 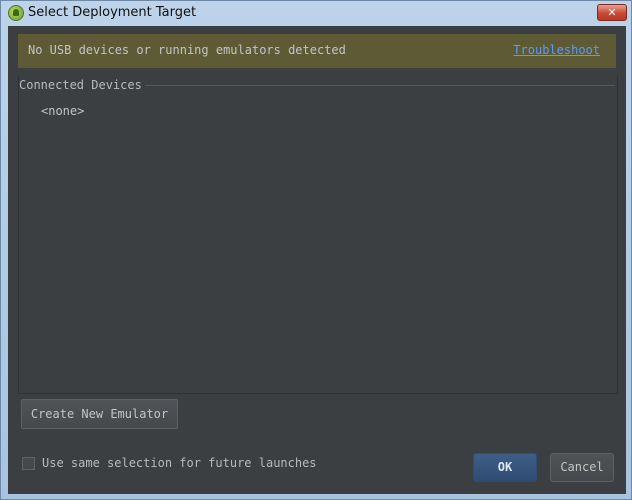 What do you see at coordinates (582, 467) in the screenshot?
I see `cancel-button: Cancel` at bounding box center [582, 467].